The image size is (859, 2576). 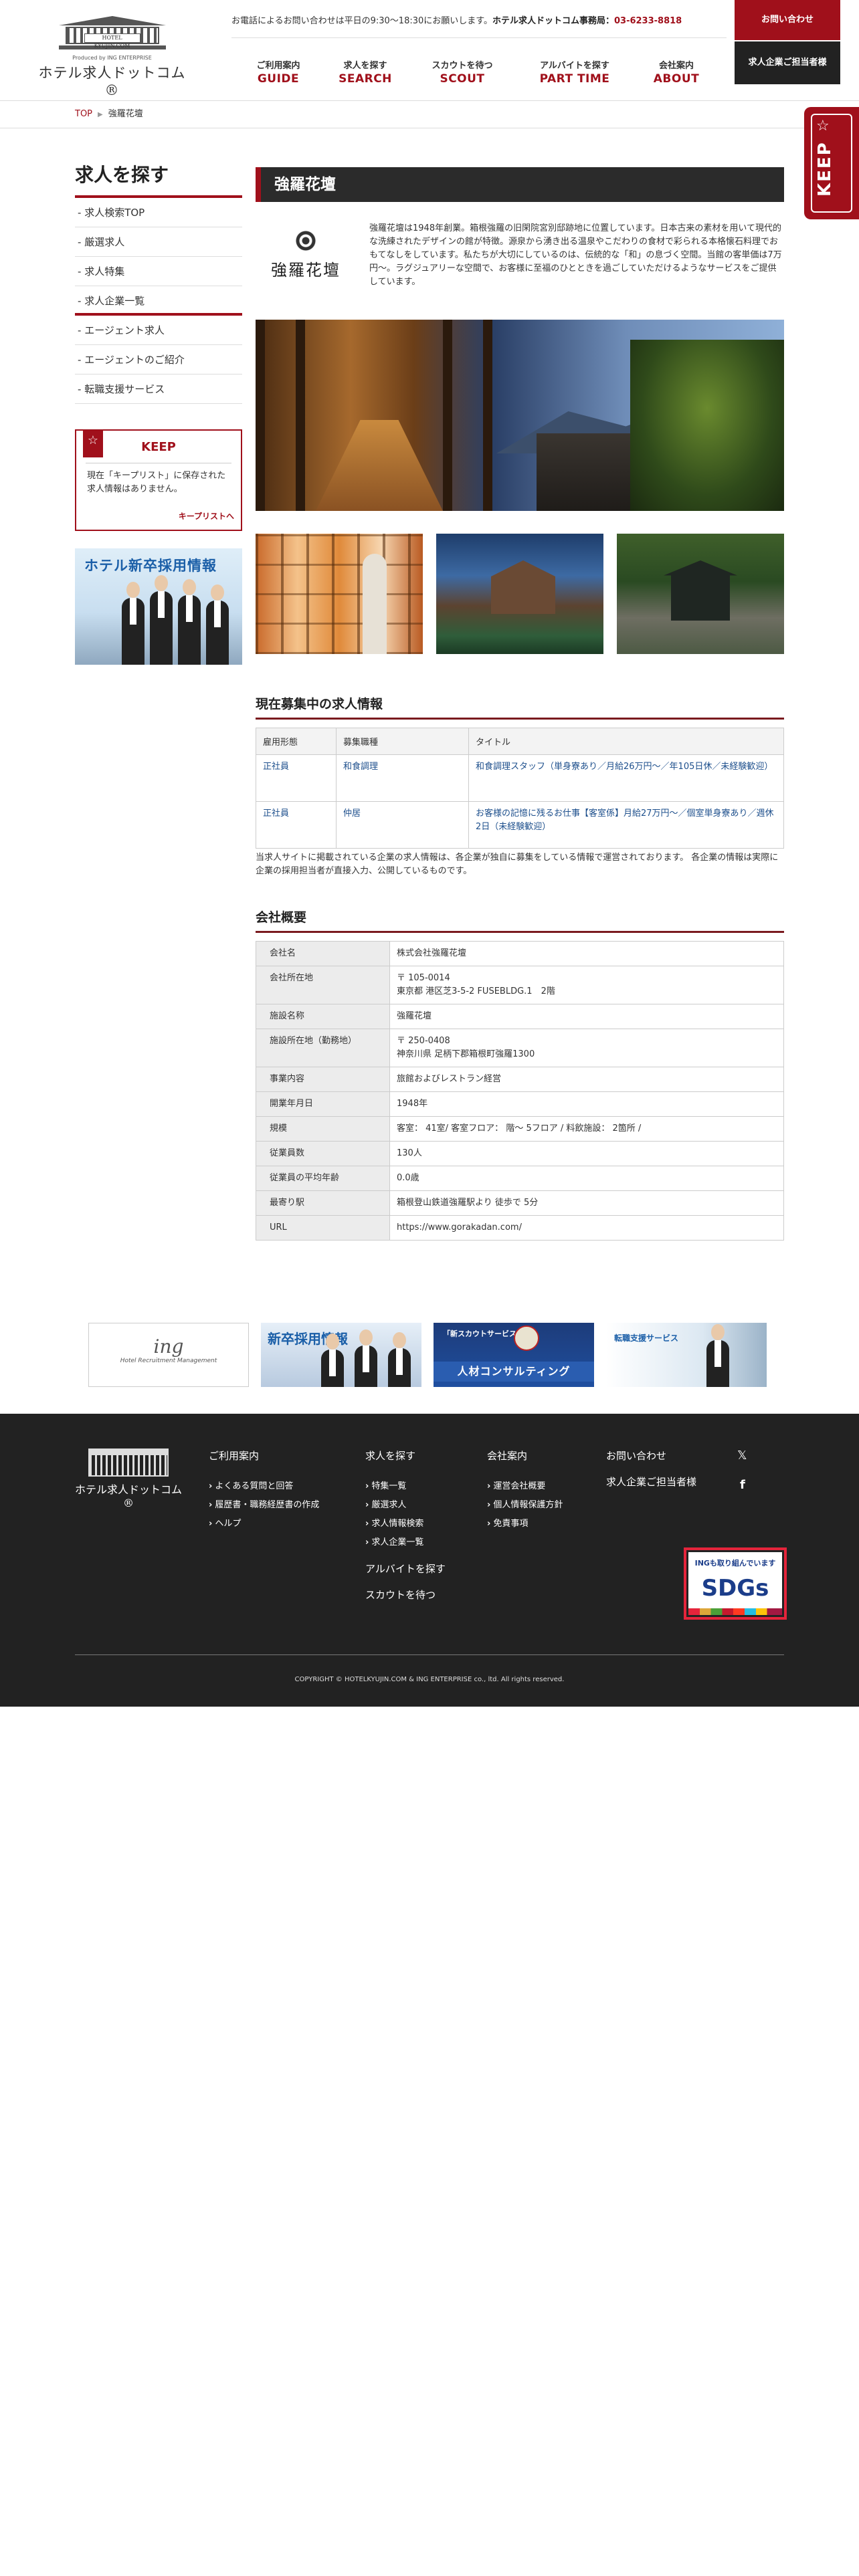 What do you see at coordinates (483, 1333) in the screenshot?
I see `scout-banner-small: 「新スカウトサービス」` at bounding box center [483, 1333].